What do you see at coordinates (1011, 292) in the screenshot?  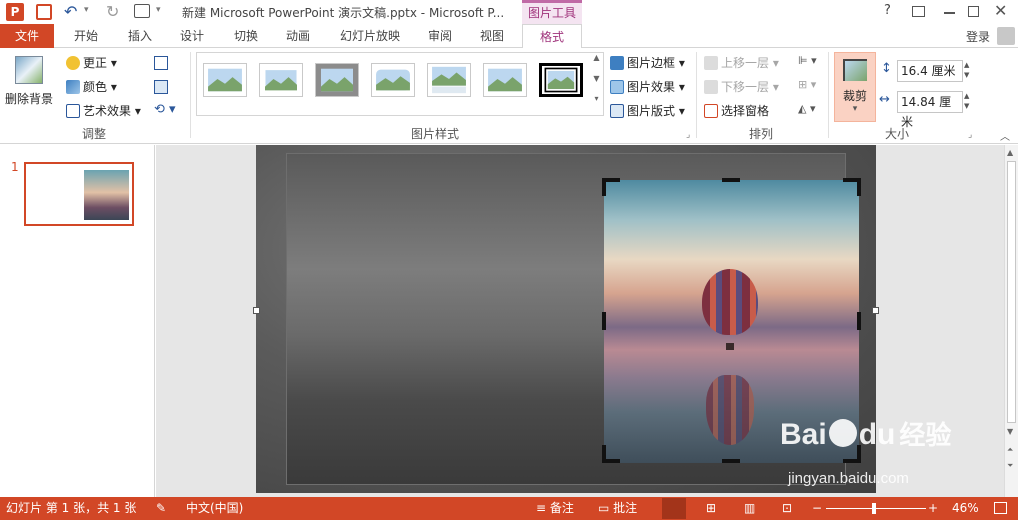 I see `scroll-thumb` at bounding box center [1011, 292].